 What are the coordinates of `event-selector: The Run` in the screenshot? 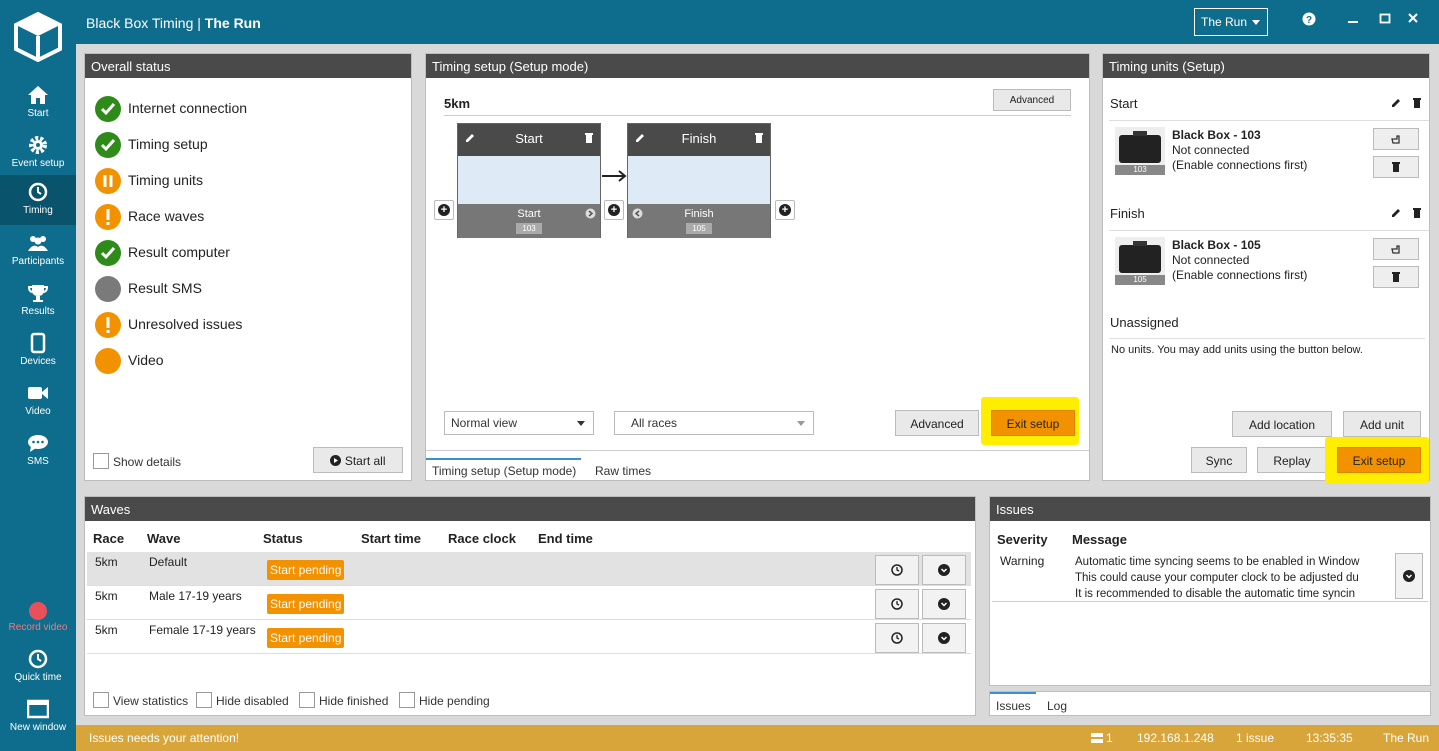 It's located at (1231, 22).